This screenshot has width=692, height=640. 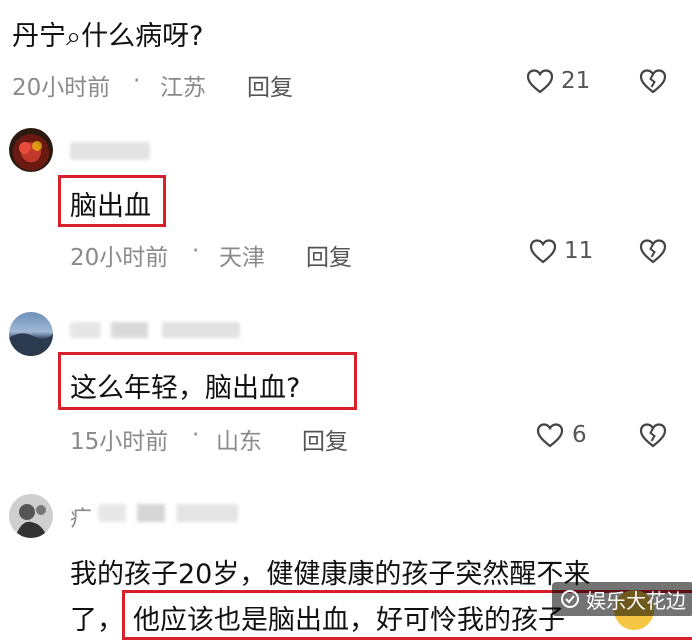 What do you see at coordinates (330, 574) in the screenshot?
I see `reply-3-text-line1: 我的孩子20岁，健健康康的孩子突然醒不来` at bounding box center [330, 574].